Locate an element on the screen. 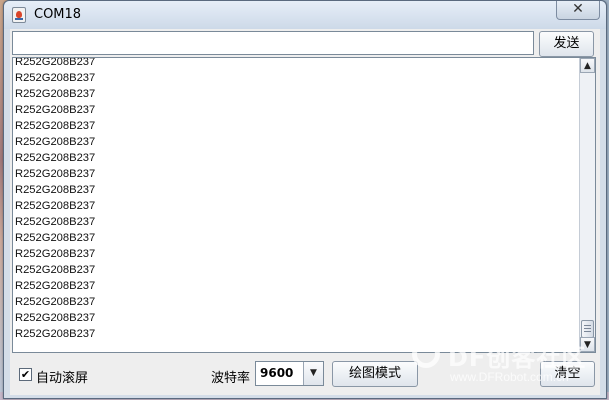  close-icon: ✕ is located at coordinates (578, 9).